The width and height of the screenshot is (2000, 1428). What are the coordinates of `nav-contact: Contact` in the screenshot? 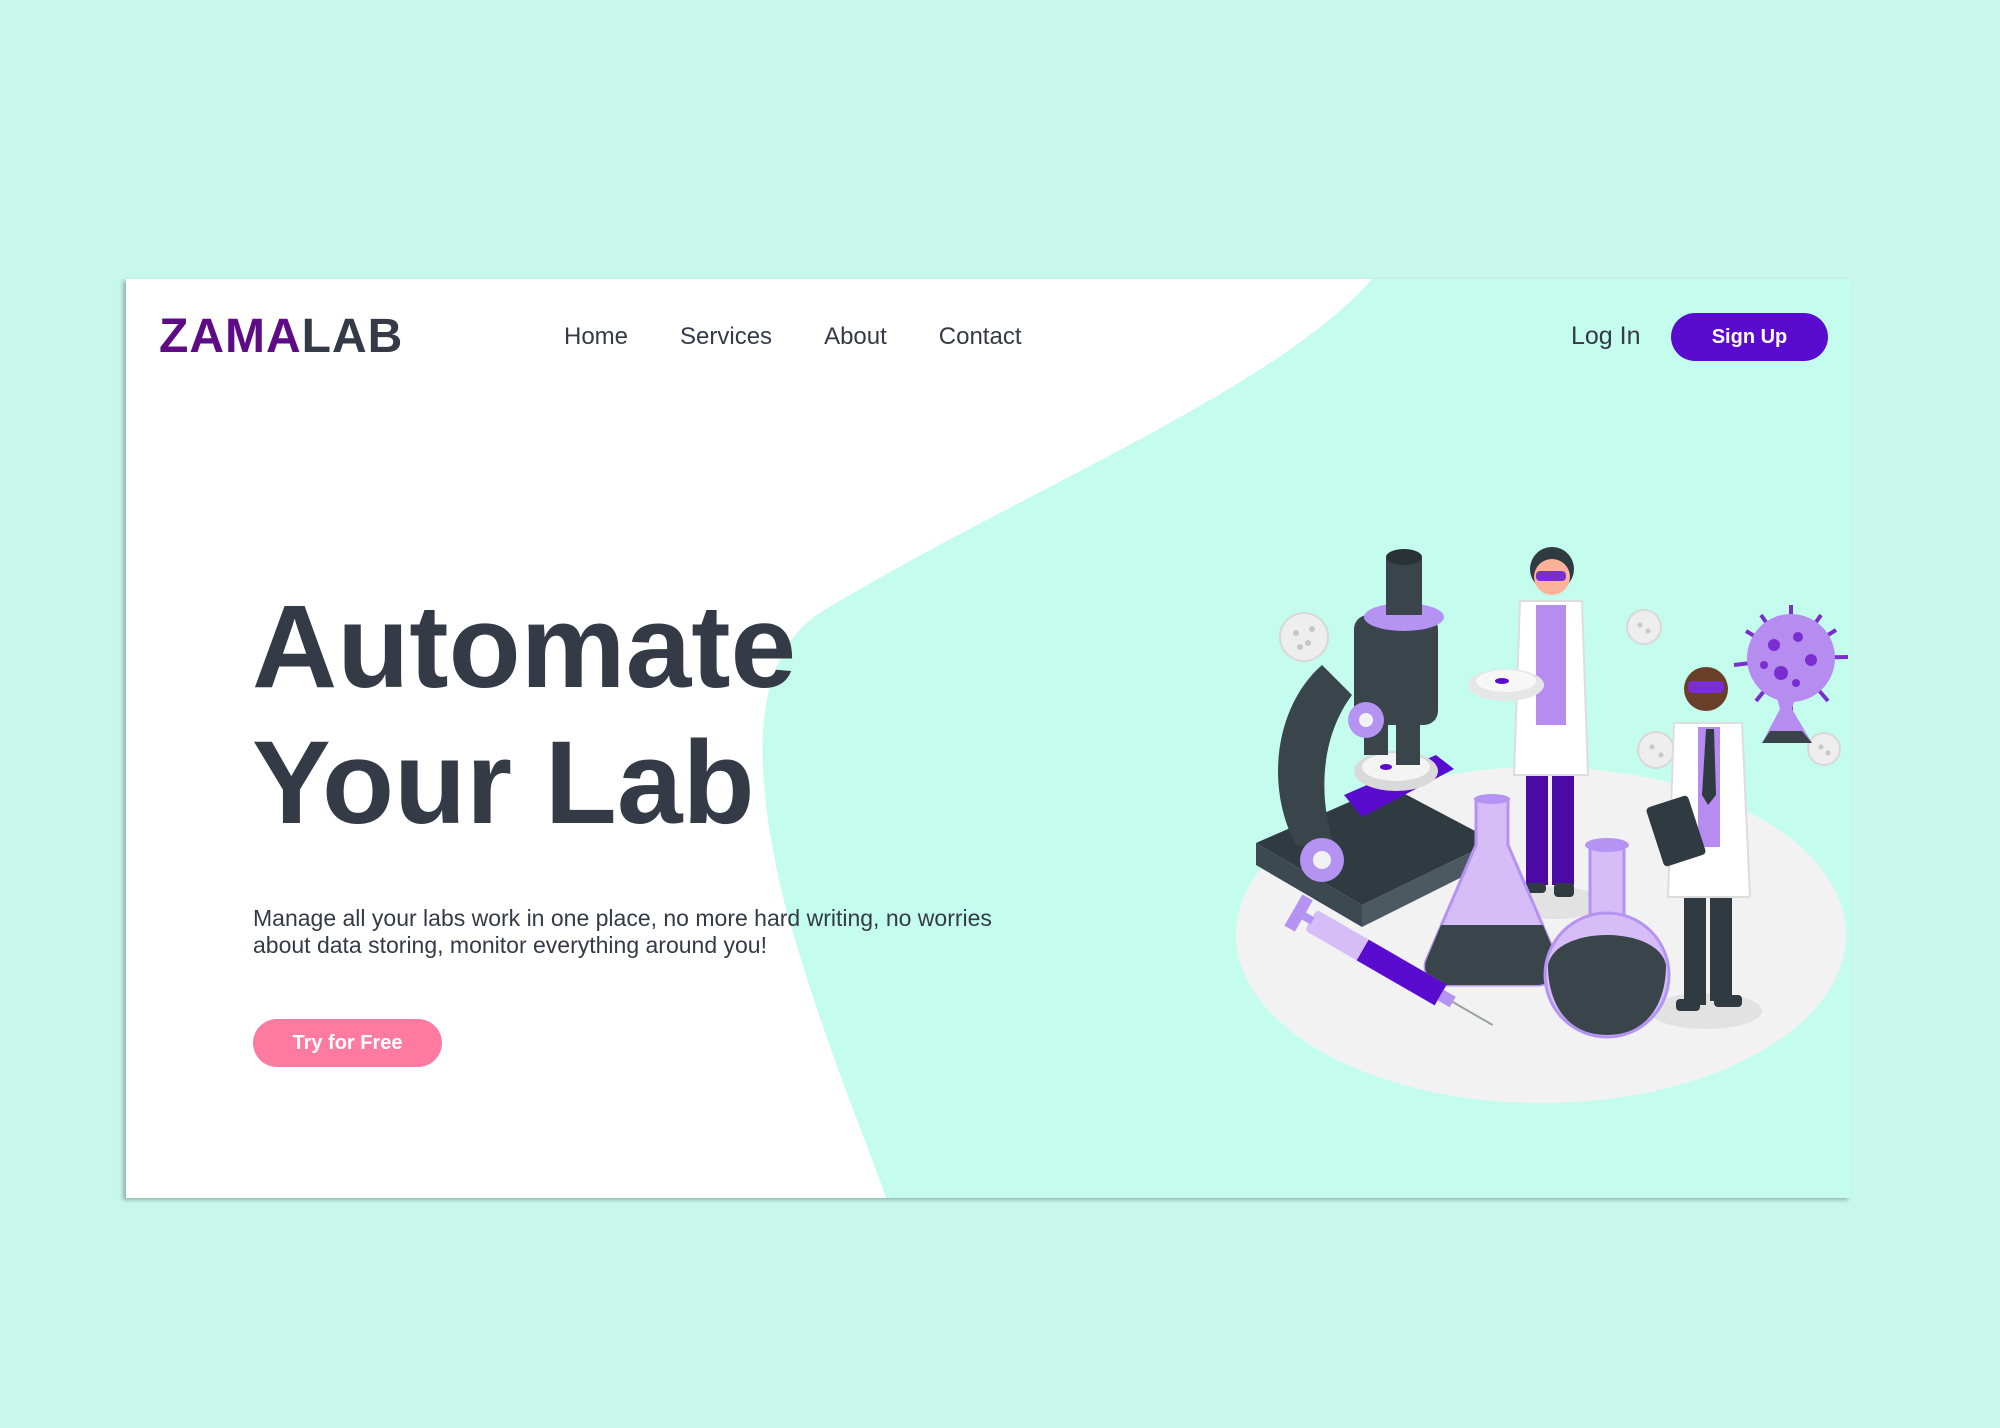 It's located at (980, 337).